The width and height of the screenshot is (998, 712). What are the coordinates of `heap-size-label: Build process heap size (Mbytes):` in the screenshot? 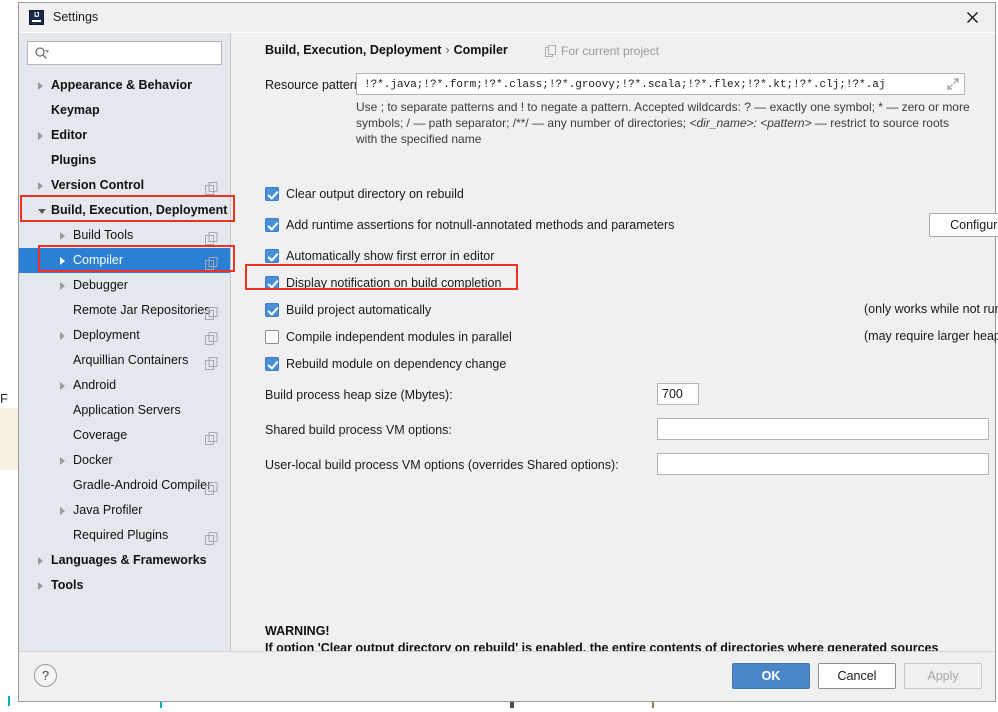 It's located at (359, 395).